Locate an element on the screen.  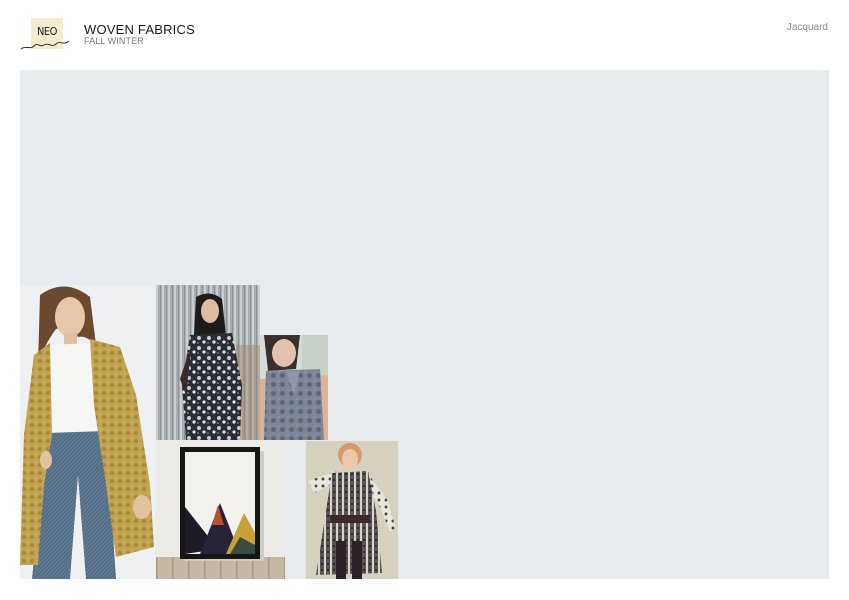
framed-geometric-art-image is located at coordinates (220, 510).